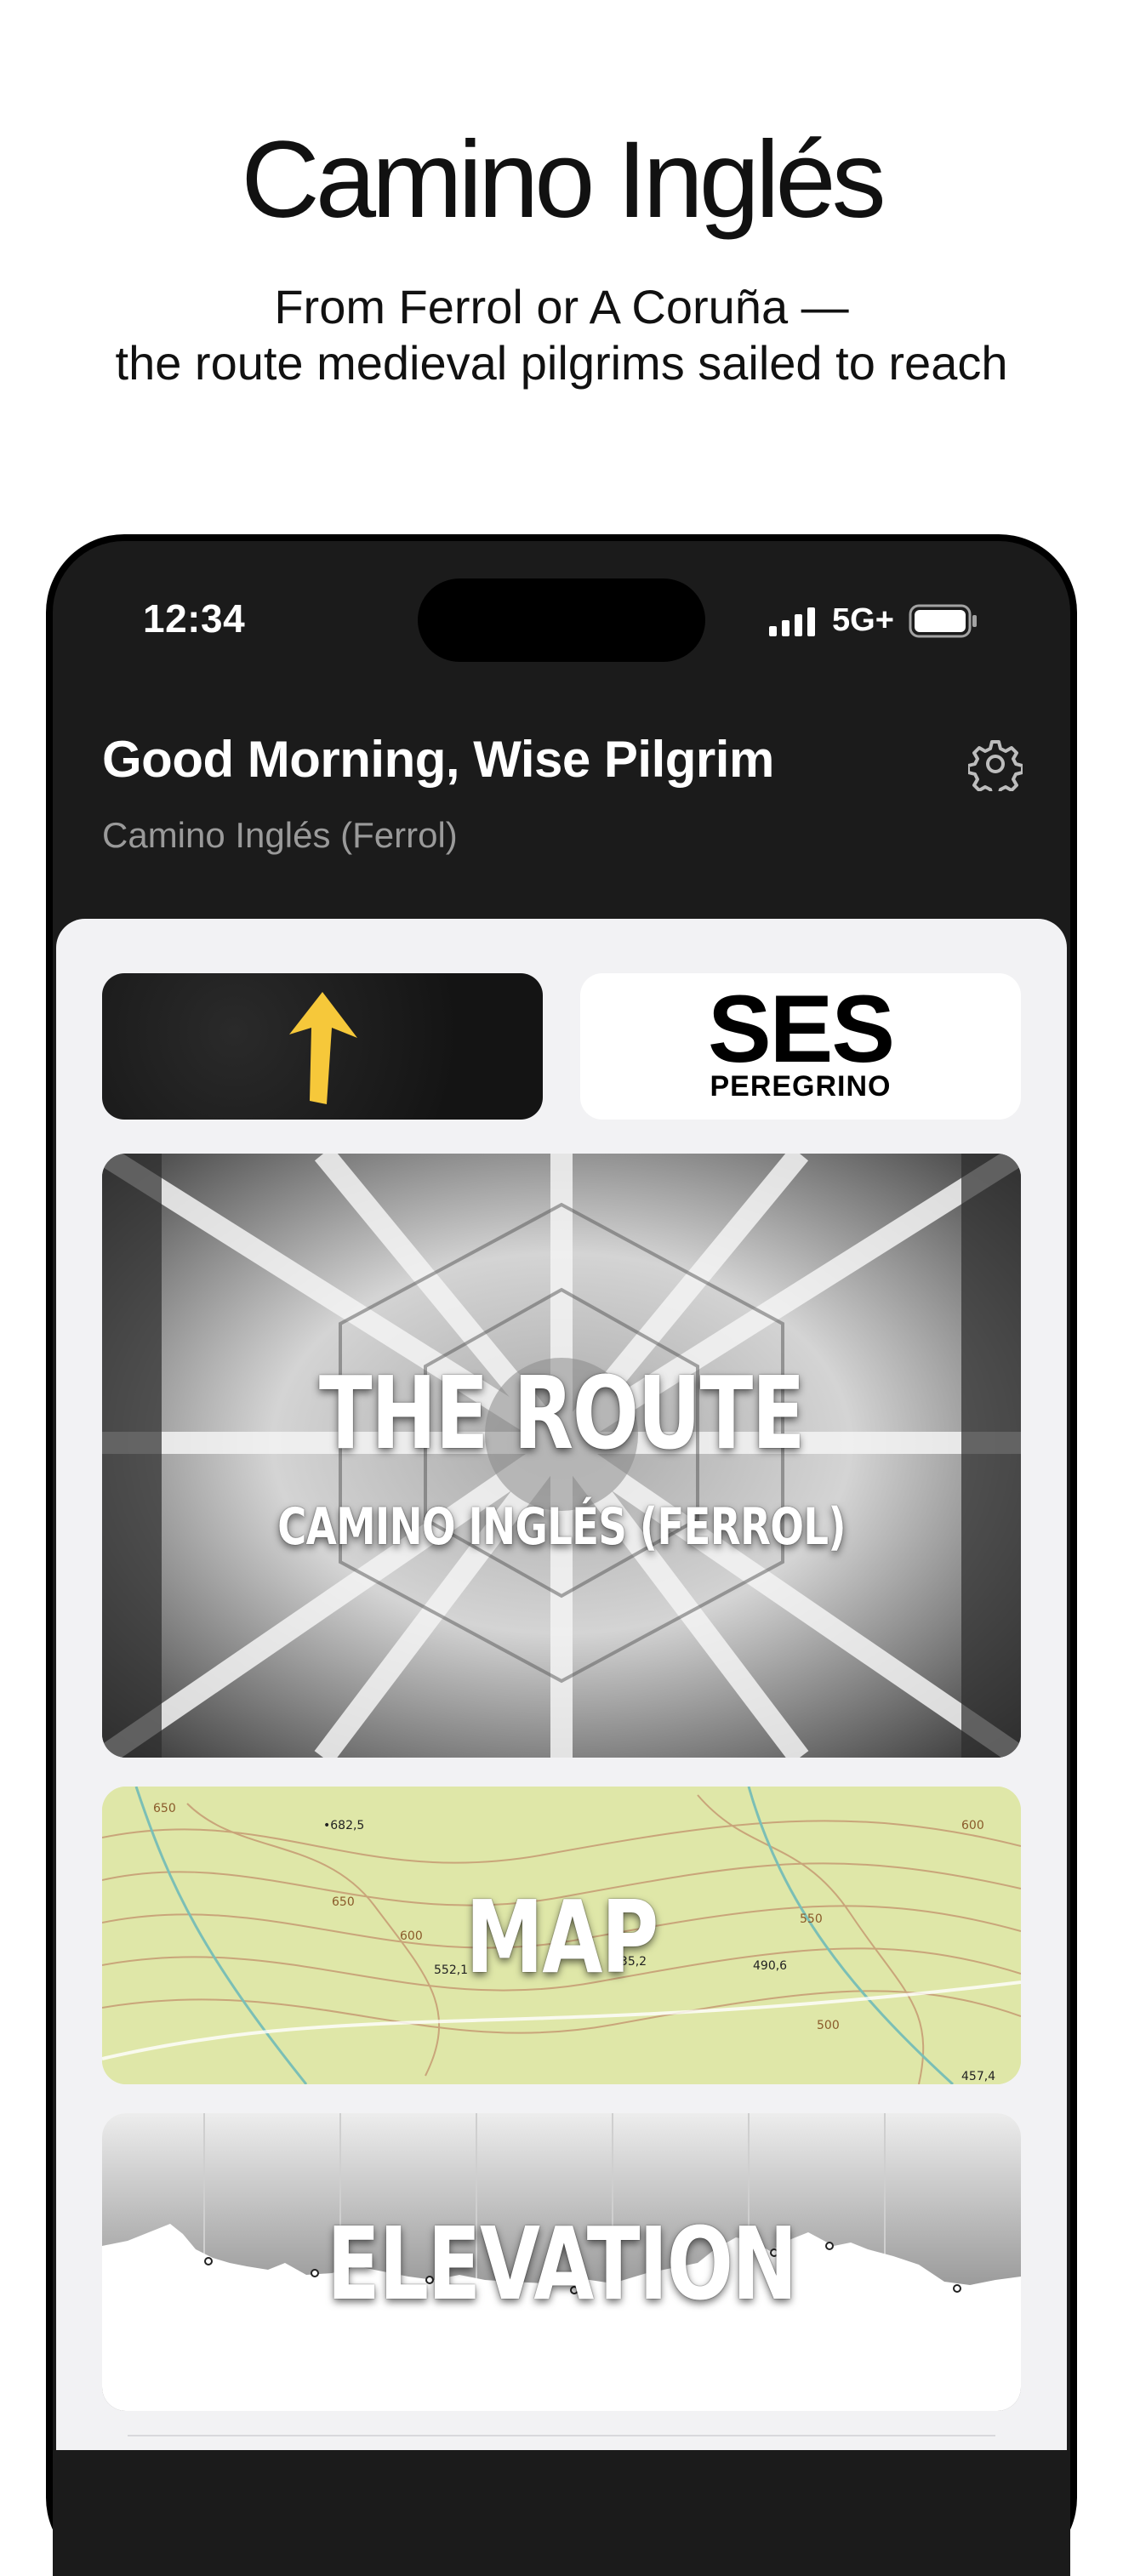  I want to click on gear-icon, so click(995, 764).